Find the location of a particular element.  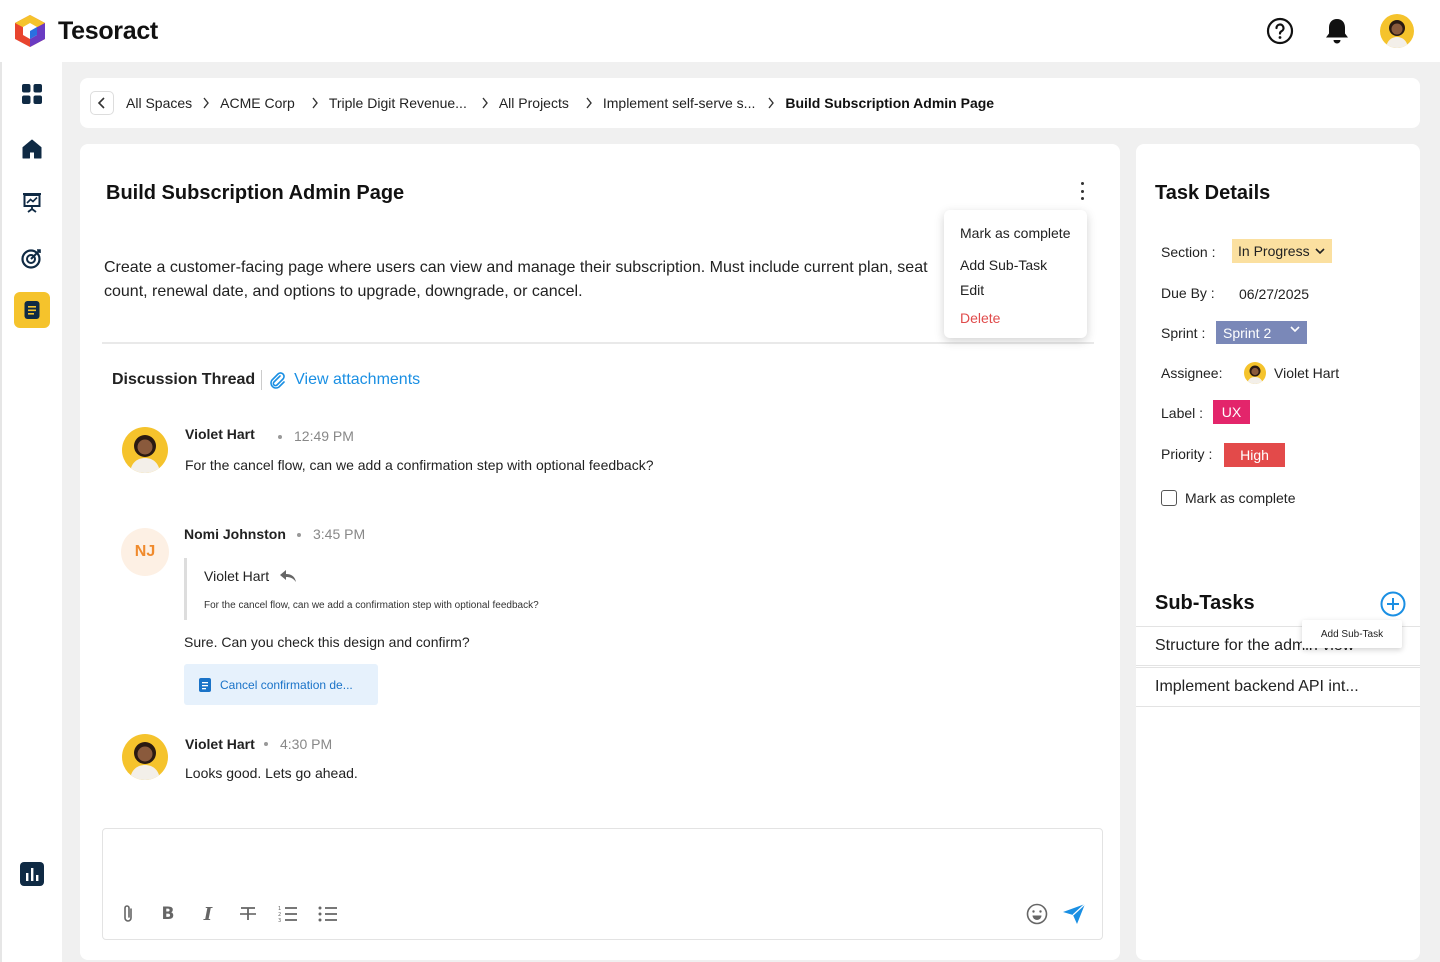

app-name: Tesoract is located at coordinates (108, 30).